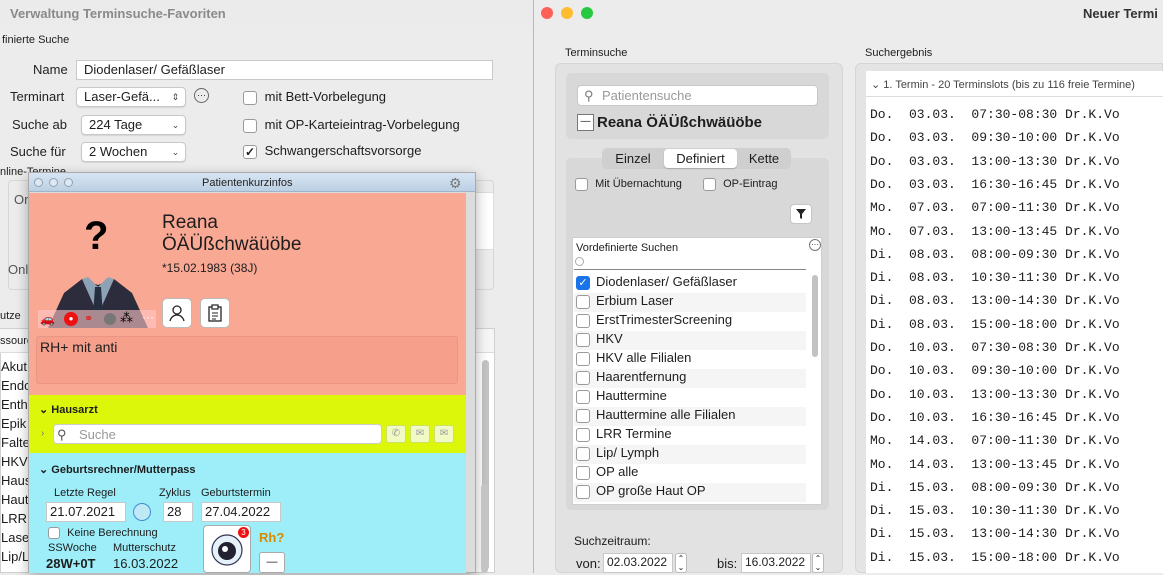  Describe the element at coordinates (215, 313) in the screenshot. I see `clipboard-button` at that location.